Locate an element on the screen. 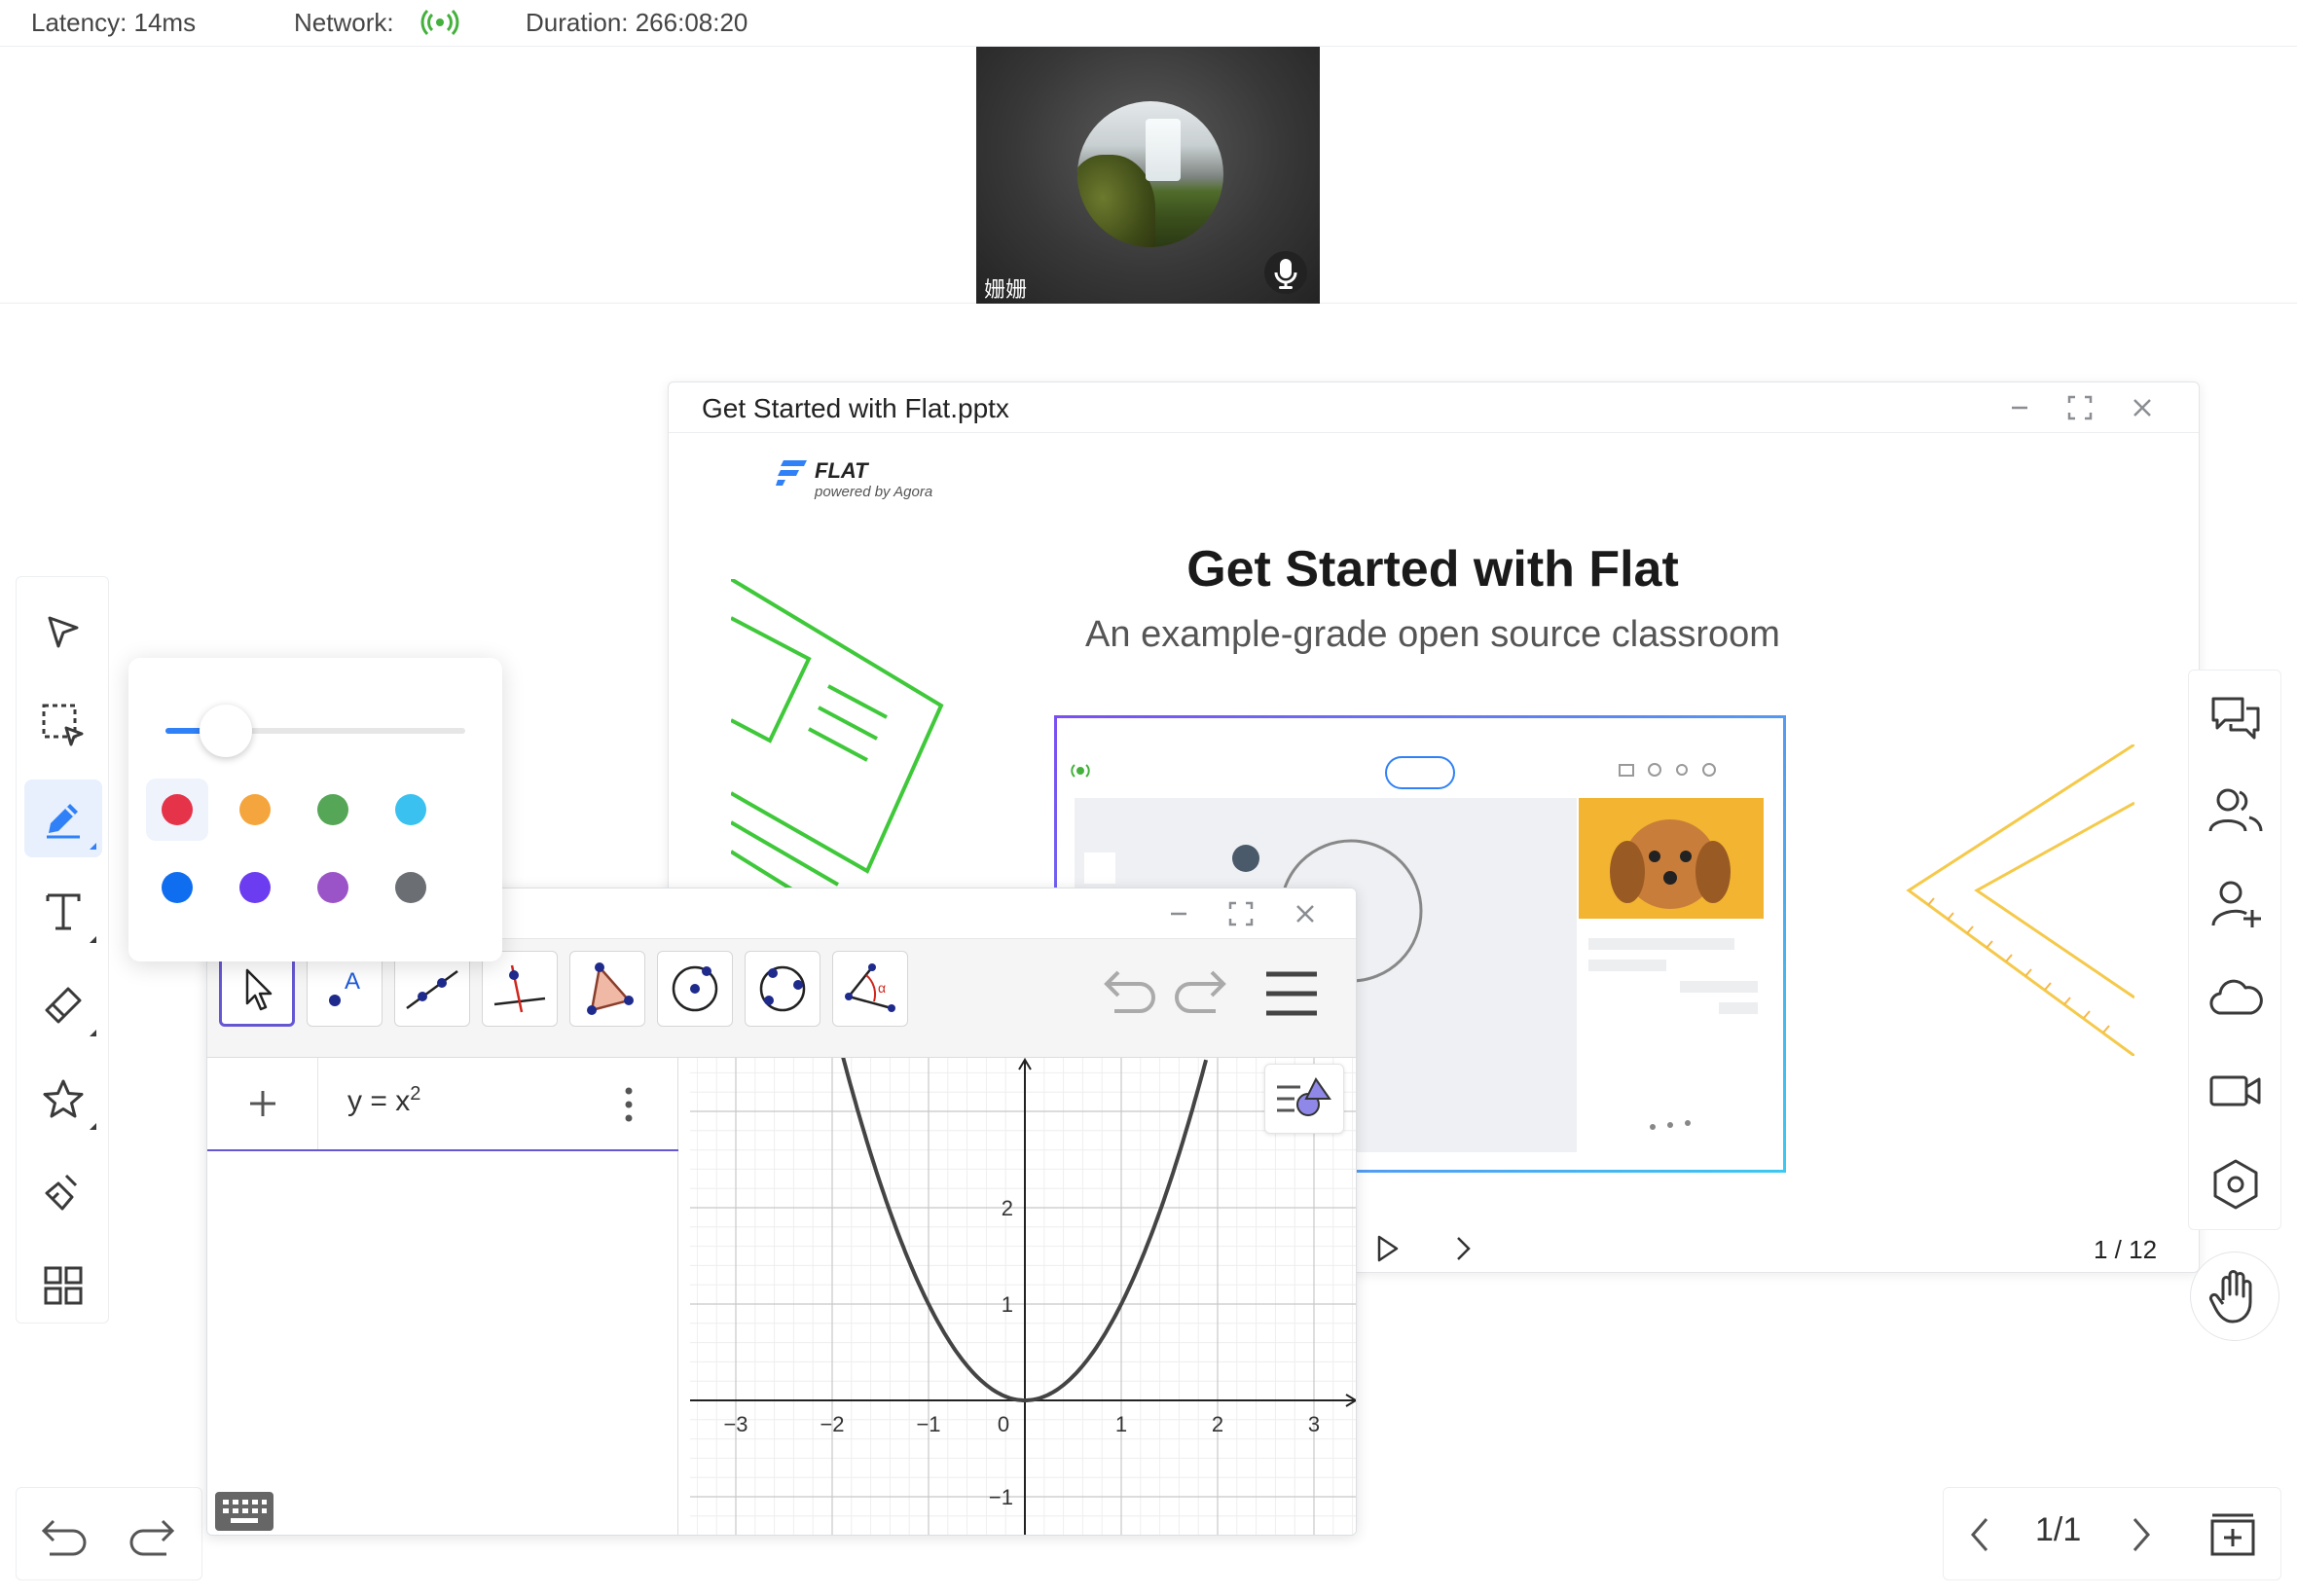  clicker-icon is located at coordinates (63, 725).